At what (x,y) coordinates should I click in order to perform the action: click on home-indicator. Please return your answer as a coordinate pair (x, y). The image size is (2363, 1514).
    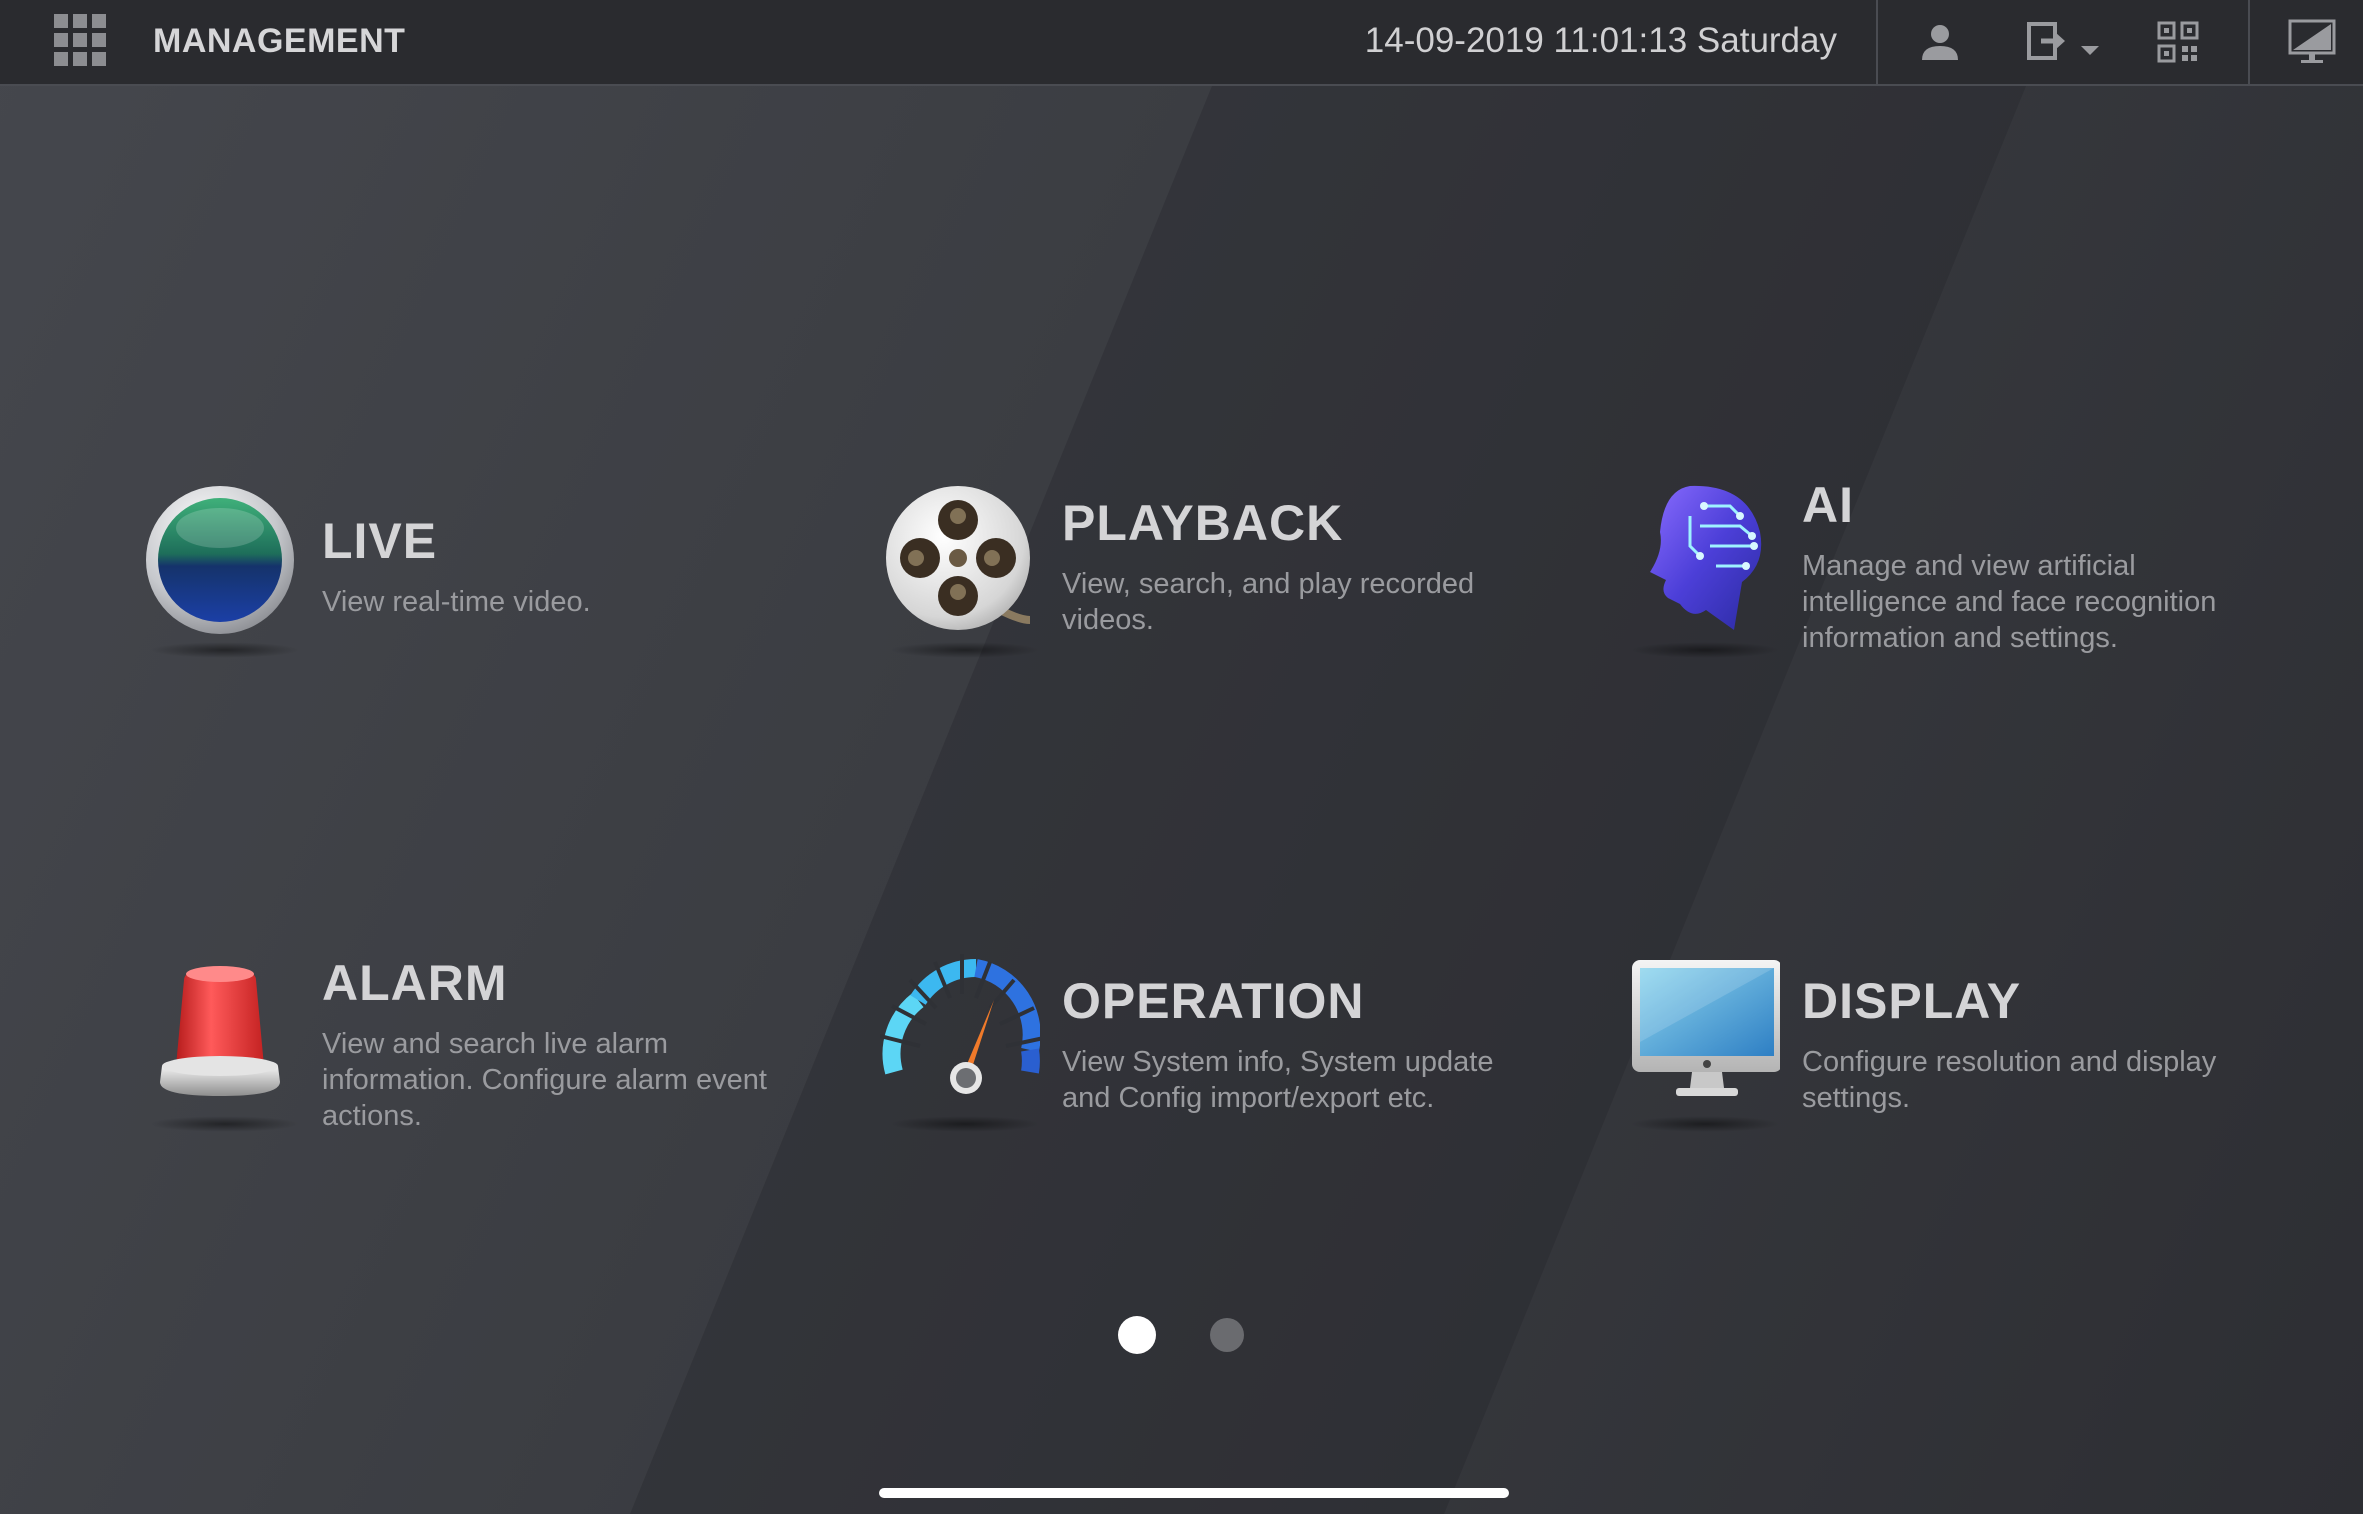
    Looking at the image, I should click on (1194, 1493).